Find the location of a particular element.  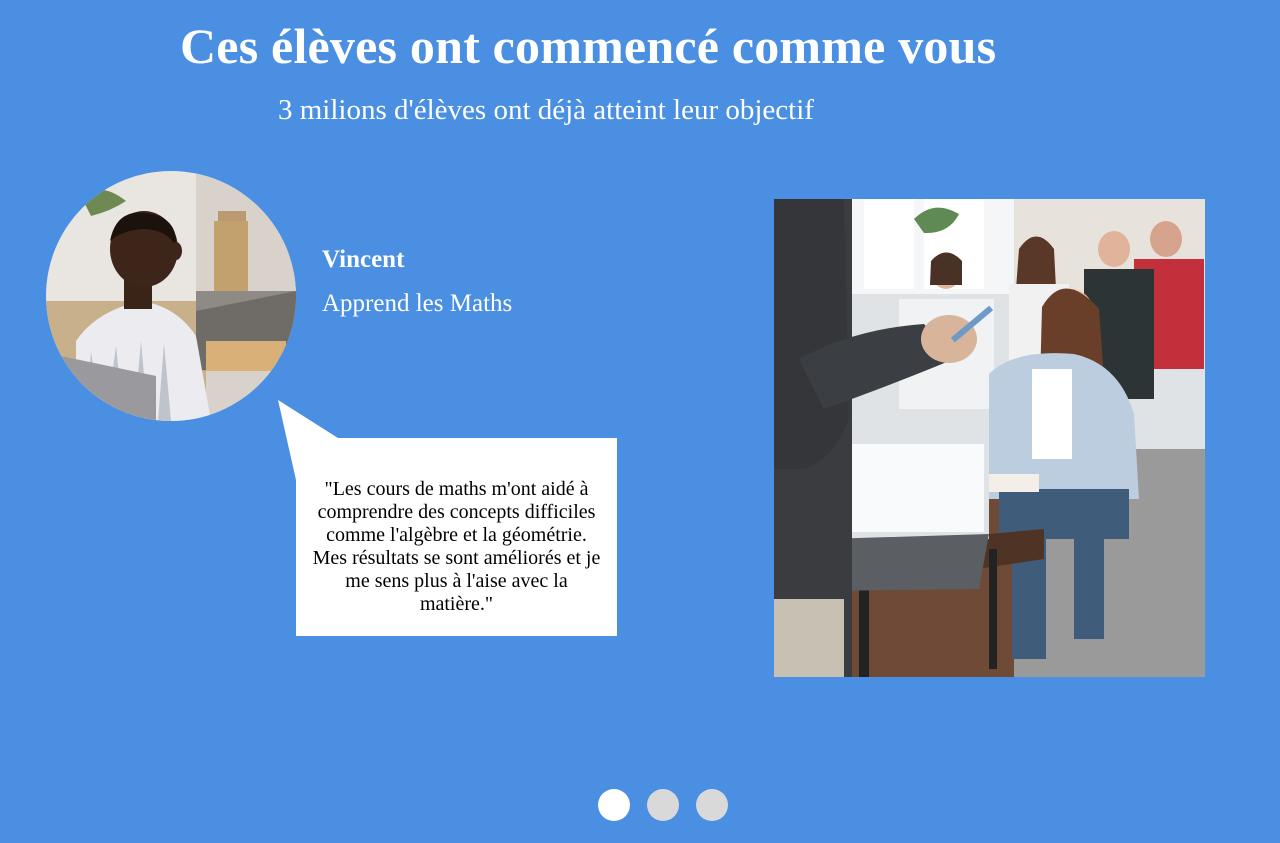

carousel-dots is located at coordinates (663, 805).